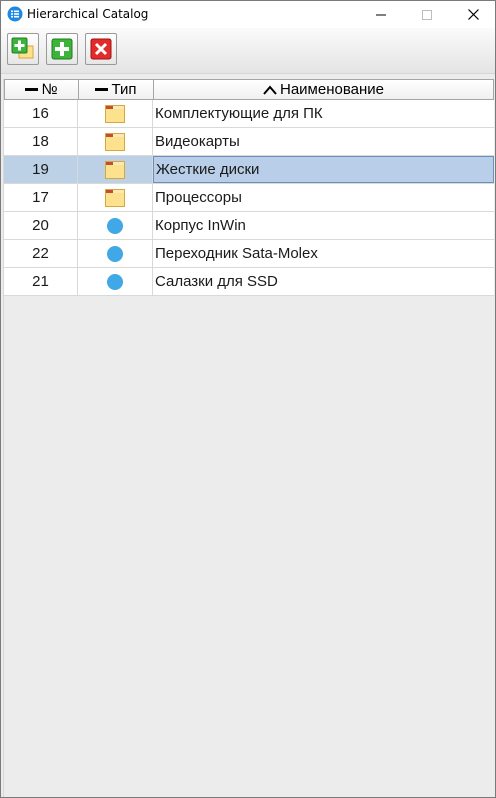 The width and height of the screenshot is (496, 798). Describe the element at coordinates (323, 197) in the screenshot. I see `cell-name: Процессоры` at that location.